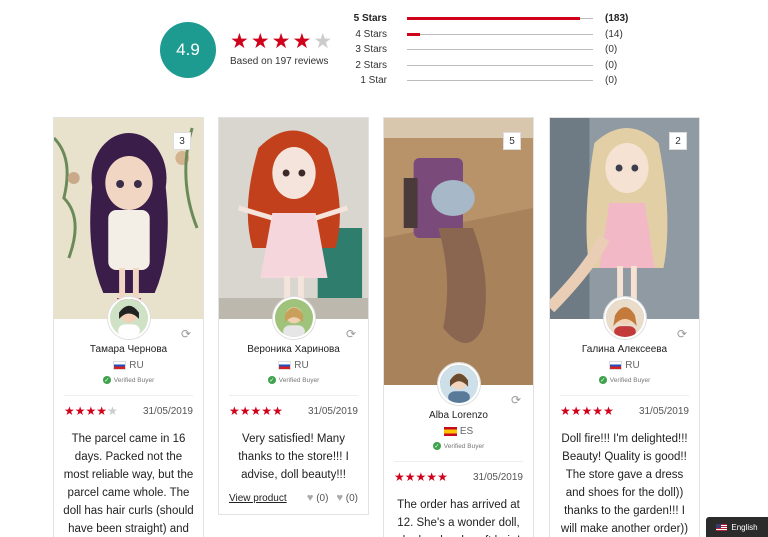 This screenshot has width=768, height=537. I want to click on distribution-row: 4 Stars (14), so click(495, 35).